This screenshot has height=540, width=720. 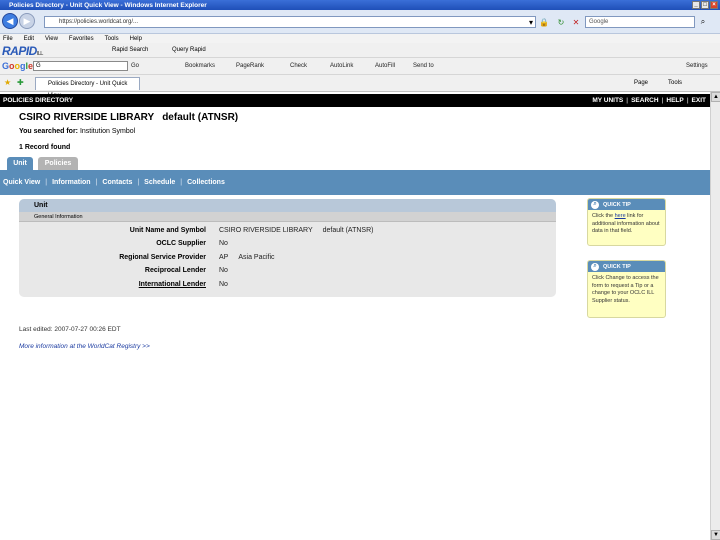 What do you see at coordinates (703, 22) in the screenshot?
I see `search-icon: ⌕` at bounding box center [703, 22].